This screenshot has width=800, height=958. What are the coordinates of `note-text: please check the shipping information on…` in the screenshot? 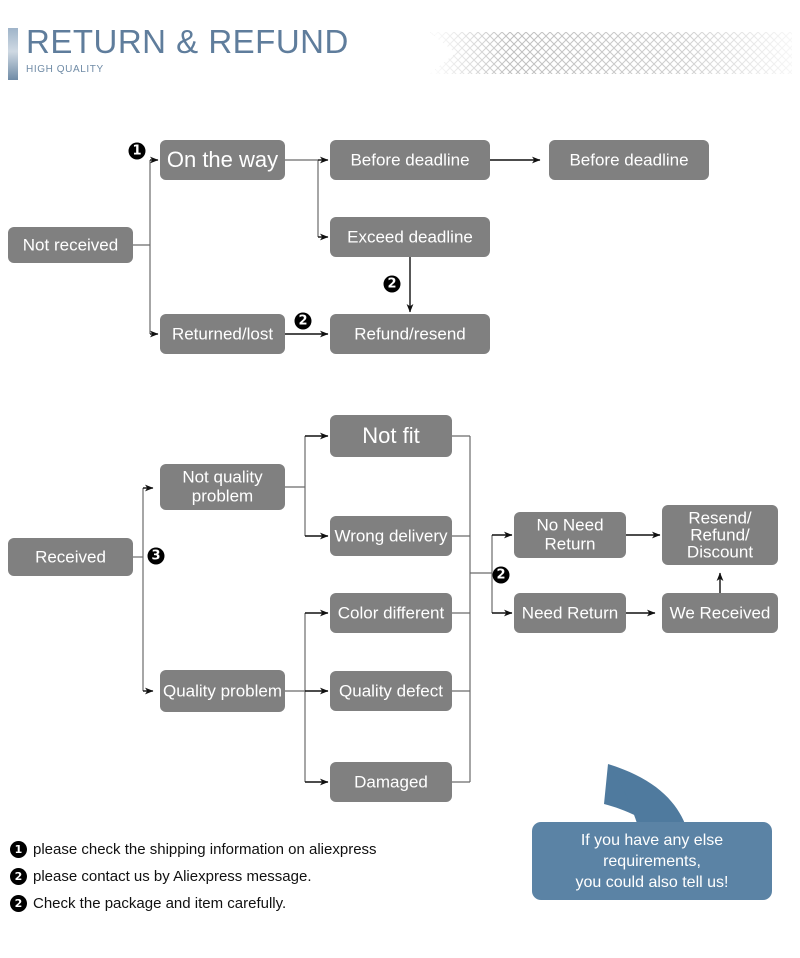 It's located at (205, 849).